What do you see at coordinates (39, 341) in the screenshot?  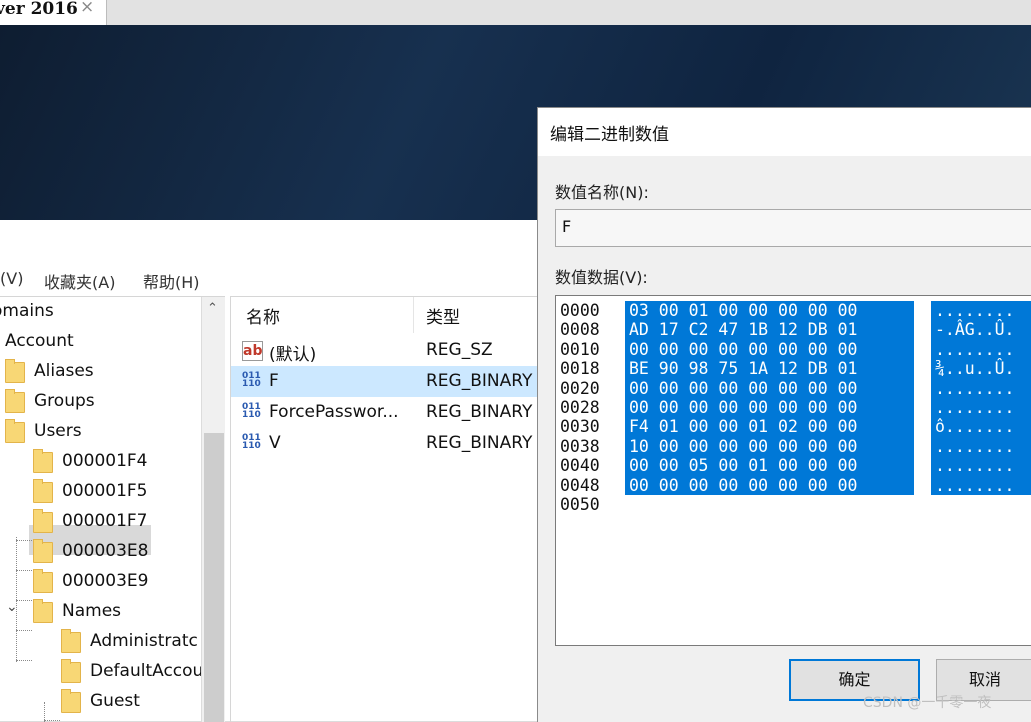 I see `tree-node-label: Account` at bounding box center [39, 341].